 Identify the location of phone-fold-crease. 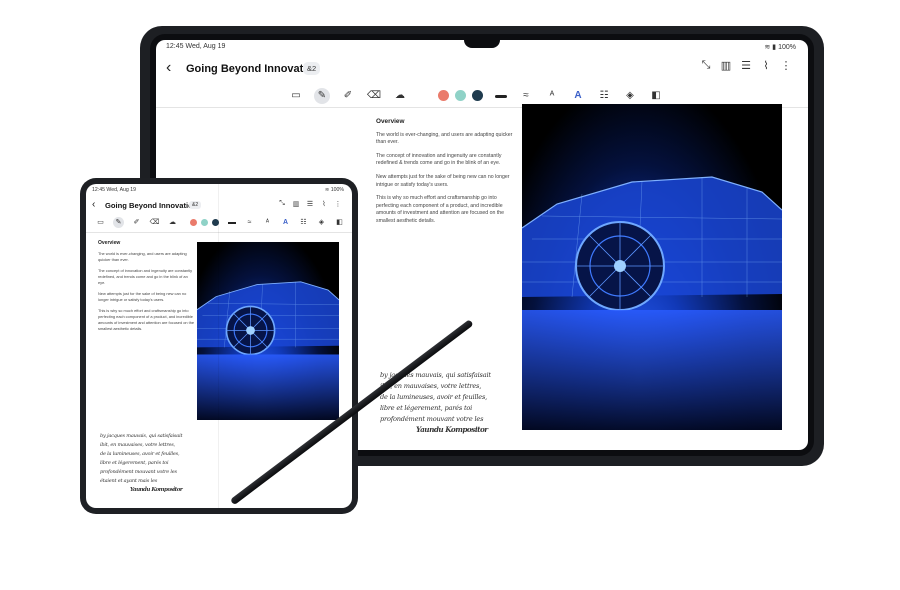
(218, 346).